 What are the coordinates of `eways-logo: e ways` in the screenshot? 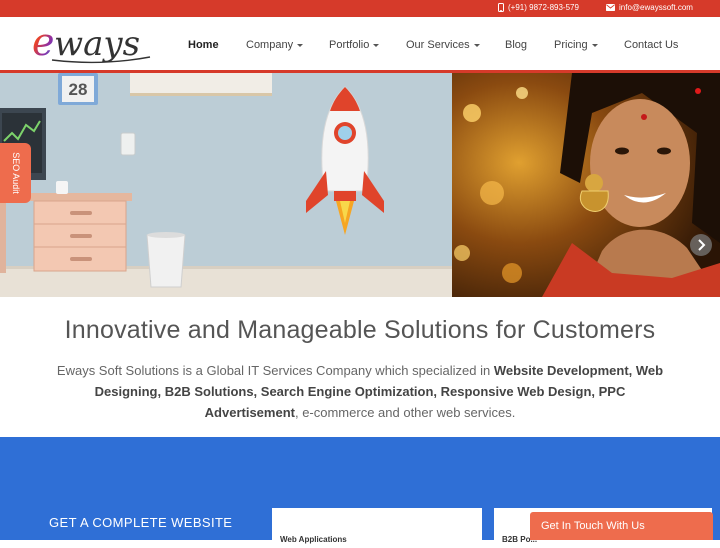 It's located at (94, 44).